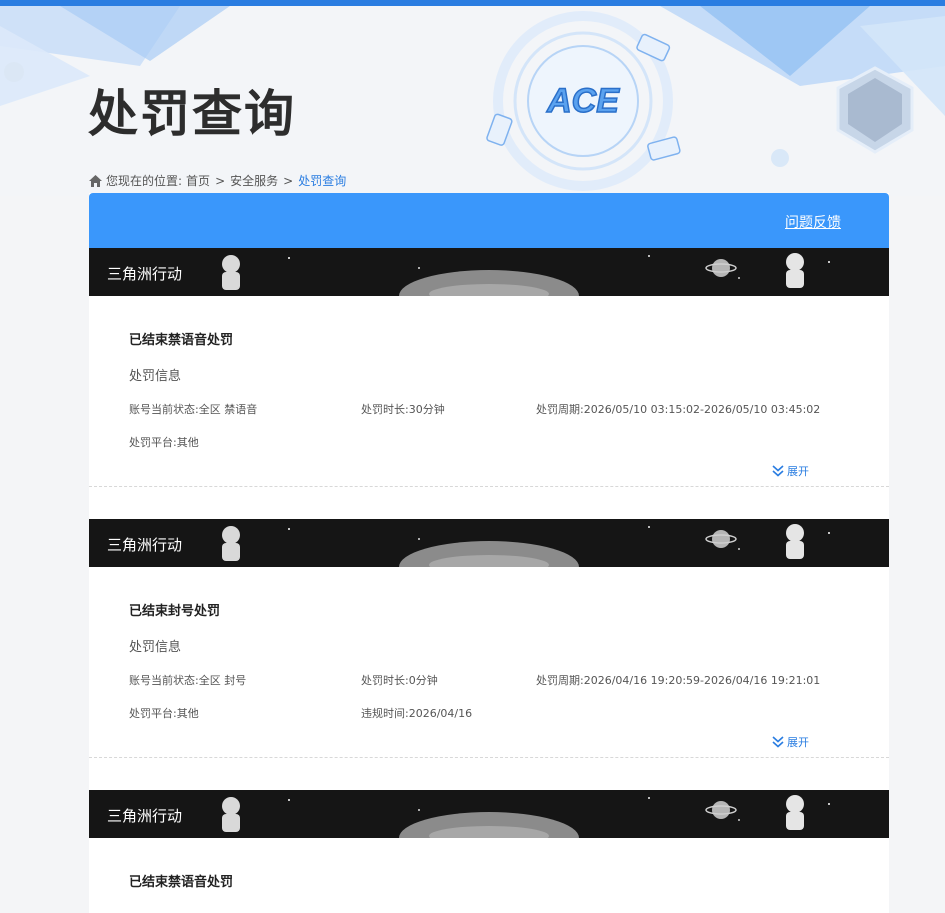 The image size is (945, 913). What do you see at coordinates (426, 409) in the screenshot?
I see `duration-value: 30分钟` at bounding box center [426, 409].